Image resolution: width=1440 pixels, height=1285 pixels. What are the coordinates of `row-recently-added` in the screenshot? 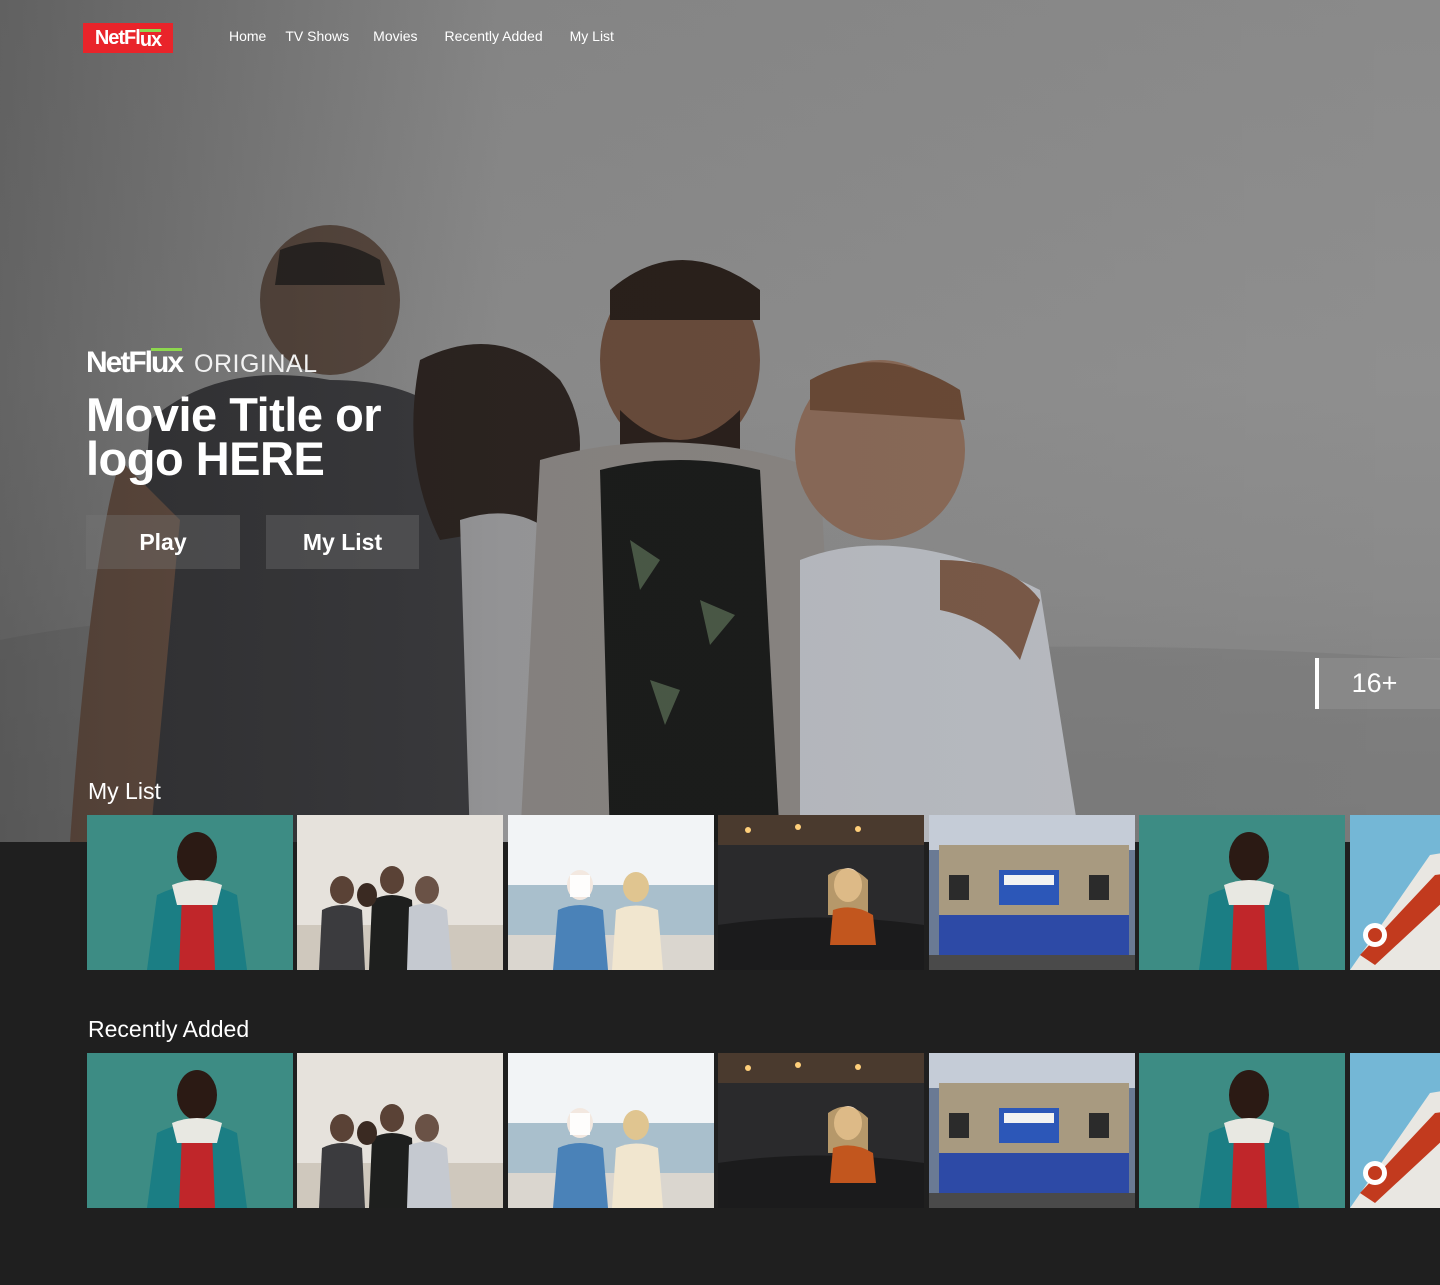 It's located at (763, 1130).